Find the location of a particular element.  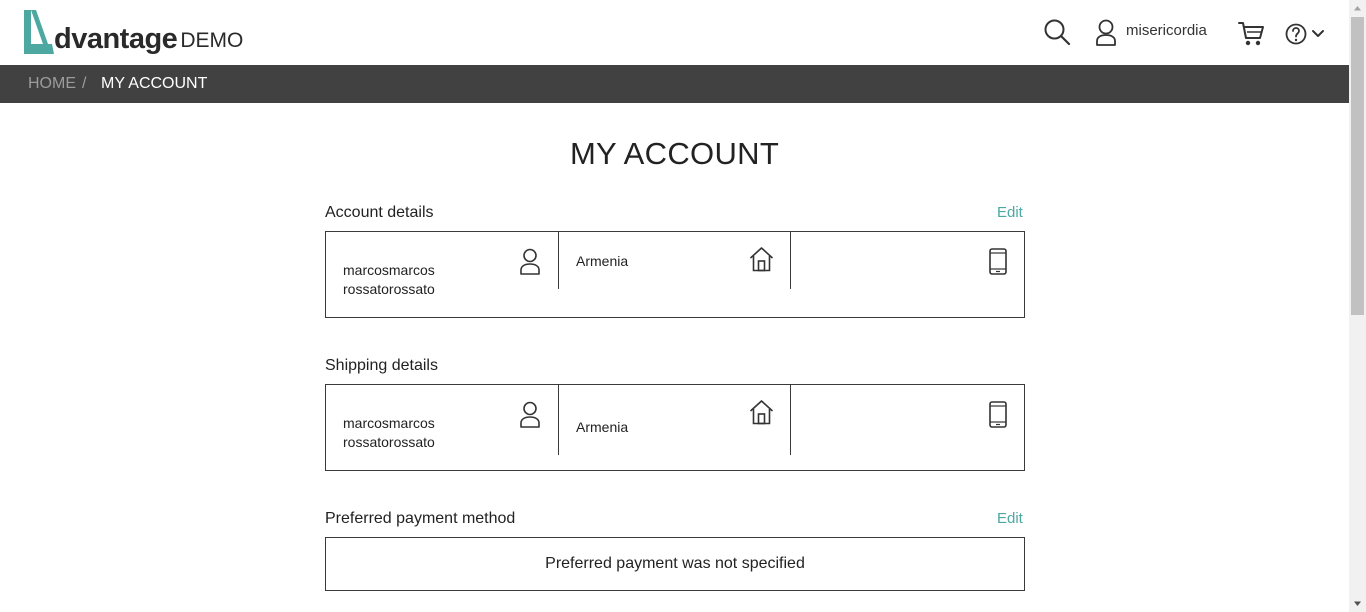

cart-icon is located at coordinates (1251, 34).